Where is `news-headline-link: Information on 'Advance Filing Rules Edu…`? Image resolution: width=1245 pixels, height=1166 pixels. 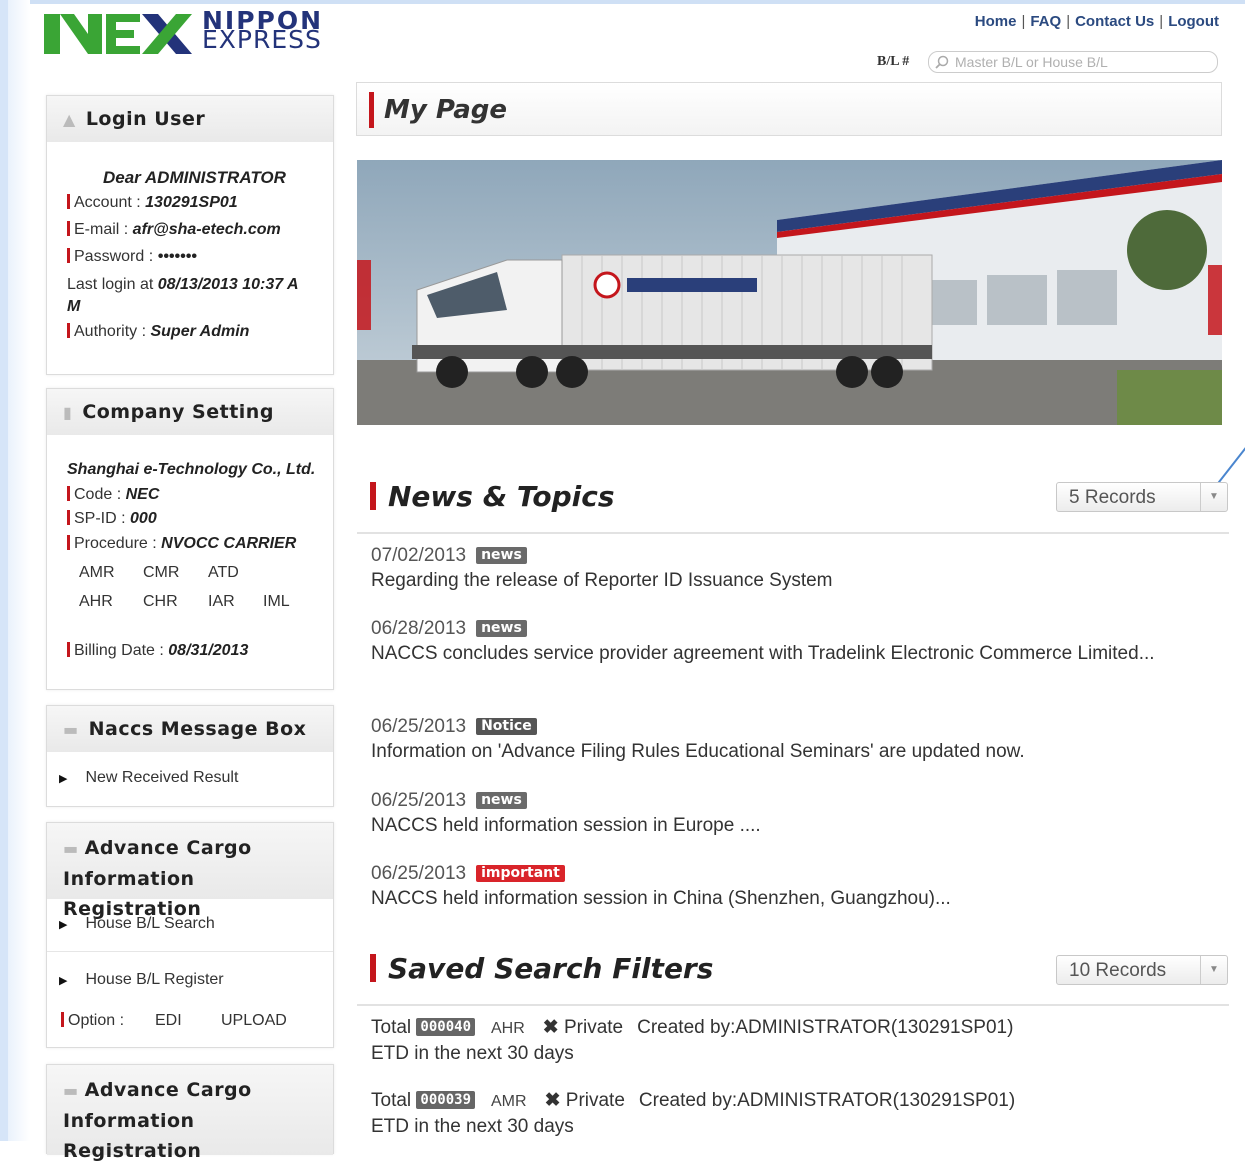
news-headline-link: Information on 'Advance Filing Rules Edu… is located at coordinates (781, 751).